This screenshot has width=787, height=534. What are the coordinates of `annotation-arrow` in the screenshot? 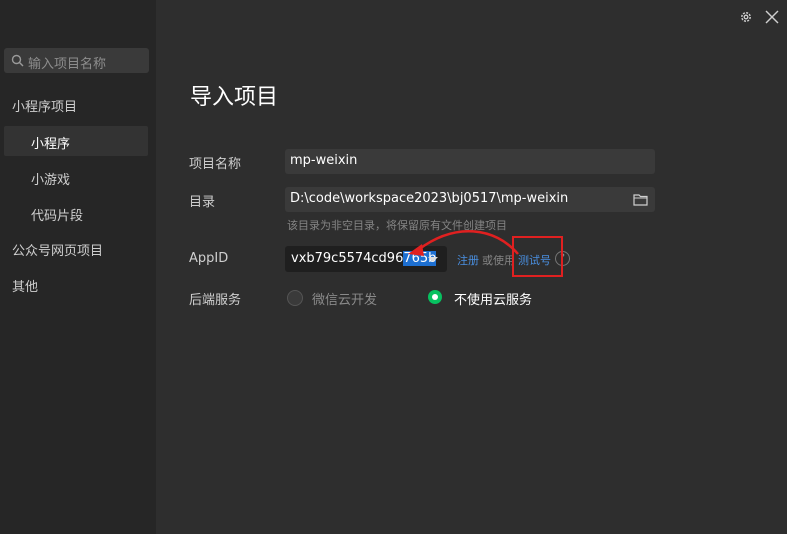 It's located at (463, 243).